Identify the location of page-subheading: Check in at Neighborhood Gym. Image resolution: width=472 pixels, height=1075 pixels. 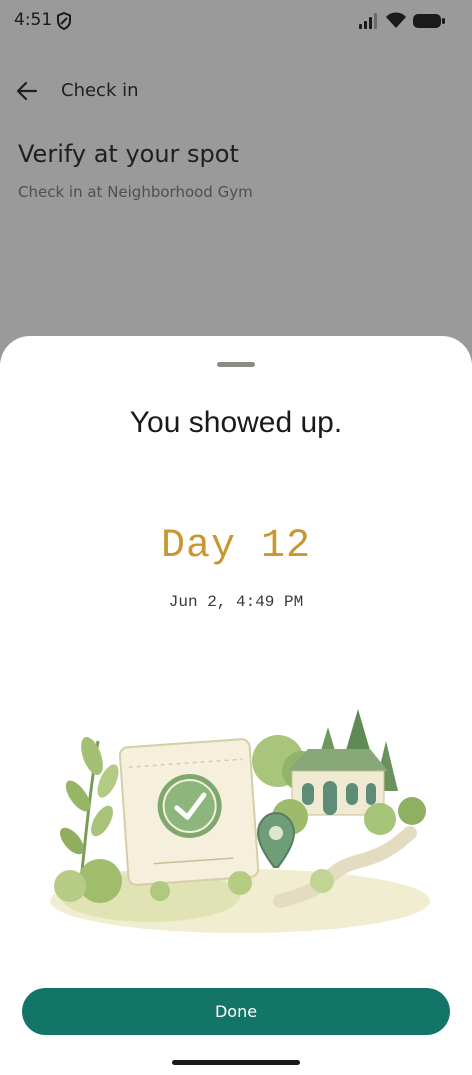
(135, 192).